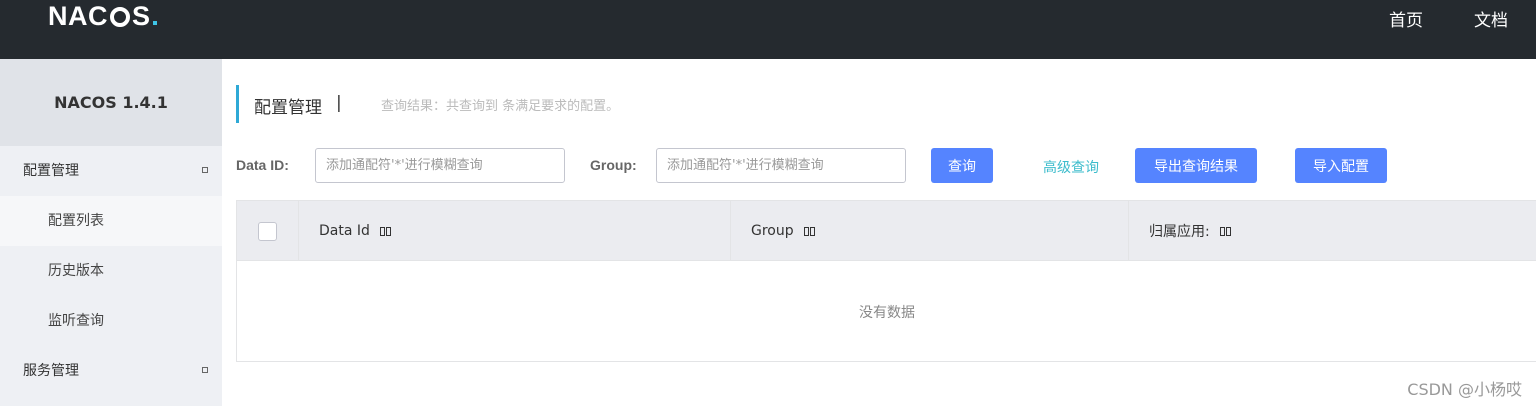  I want to click on logo-dot-icon, so click(154, 23).